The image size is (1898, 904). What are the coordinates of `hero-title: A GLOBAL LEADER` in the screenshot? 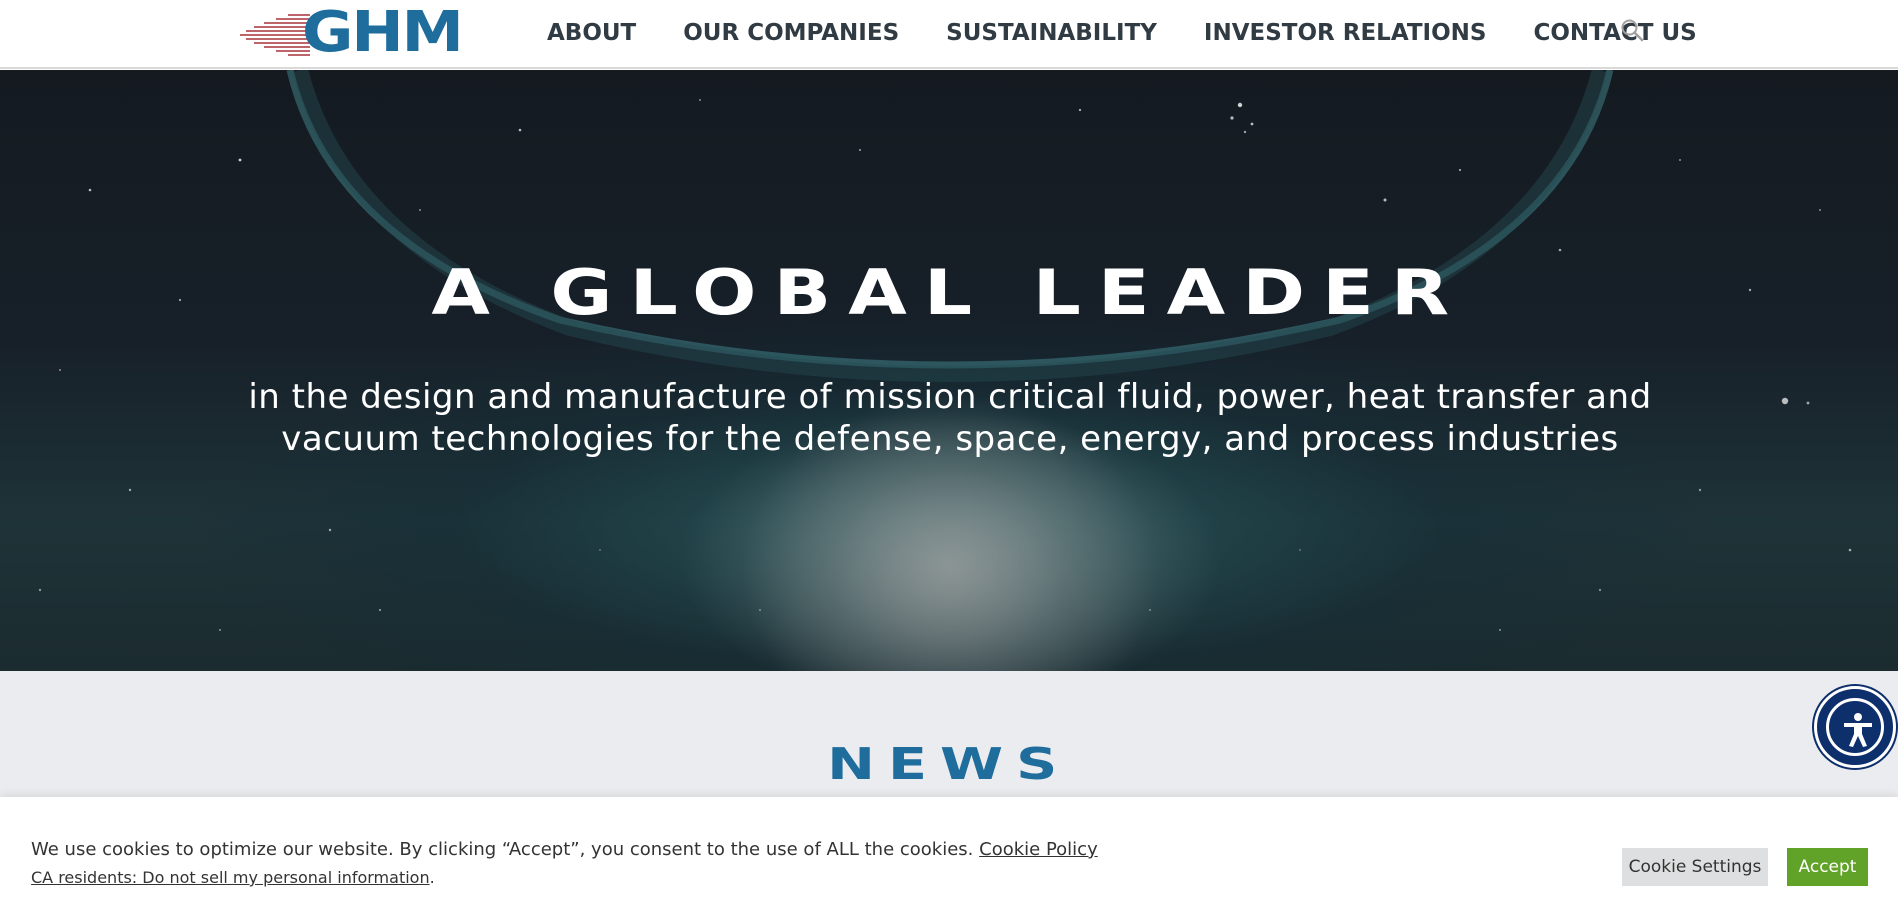 It's located at (949, 292).